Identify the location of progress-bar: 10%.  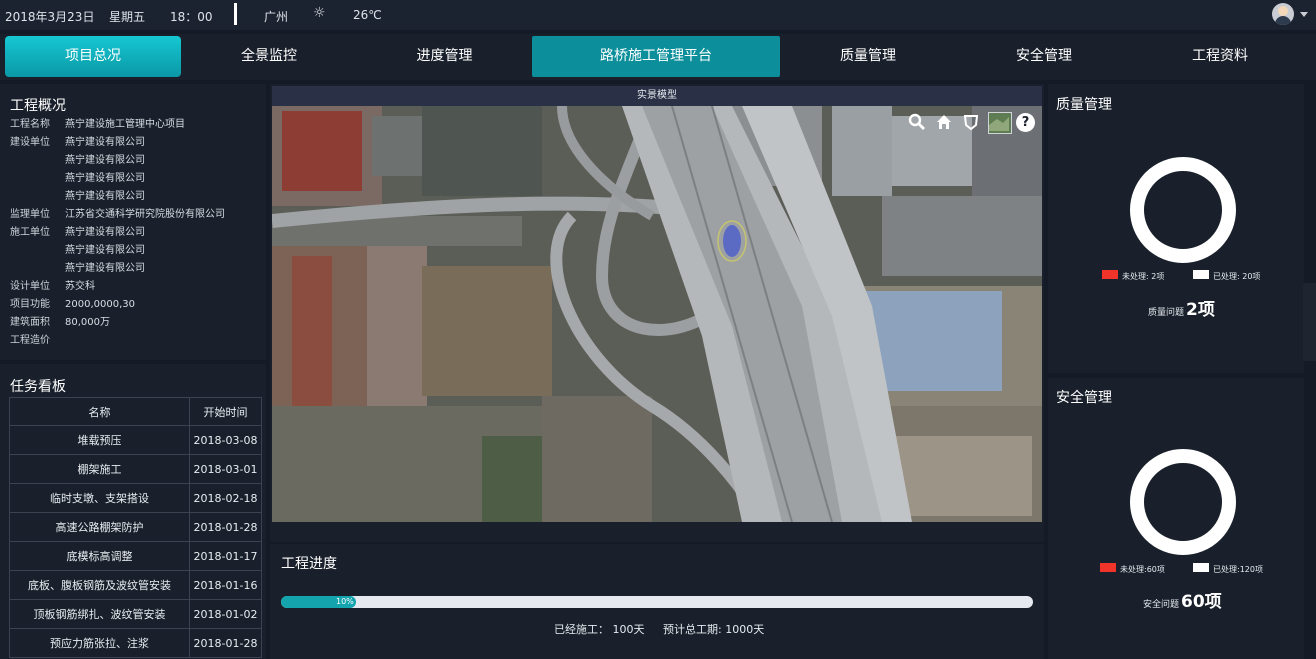
(657, 602).